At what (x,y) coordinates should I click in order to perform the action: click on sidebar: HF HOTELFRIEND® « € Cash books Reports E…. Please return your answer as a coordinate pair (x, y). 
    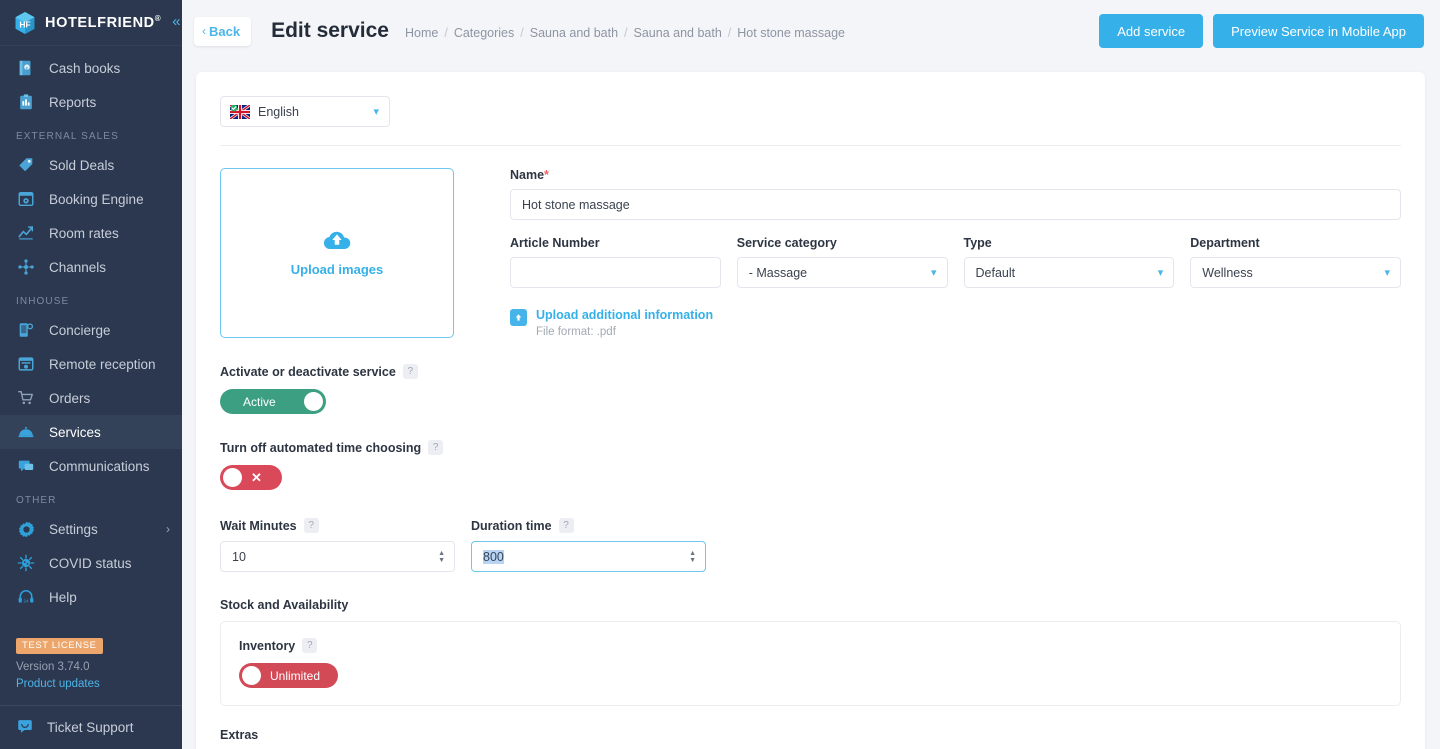
    Looking at the image, I should click on (91, 374).